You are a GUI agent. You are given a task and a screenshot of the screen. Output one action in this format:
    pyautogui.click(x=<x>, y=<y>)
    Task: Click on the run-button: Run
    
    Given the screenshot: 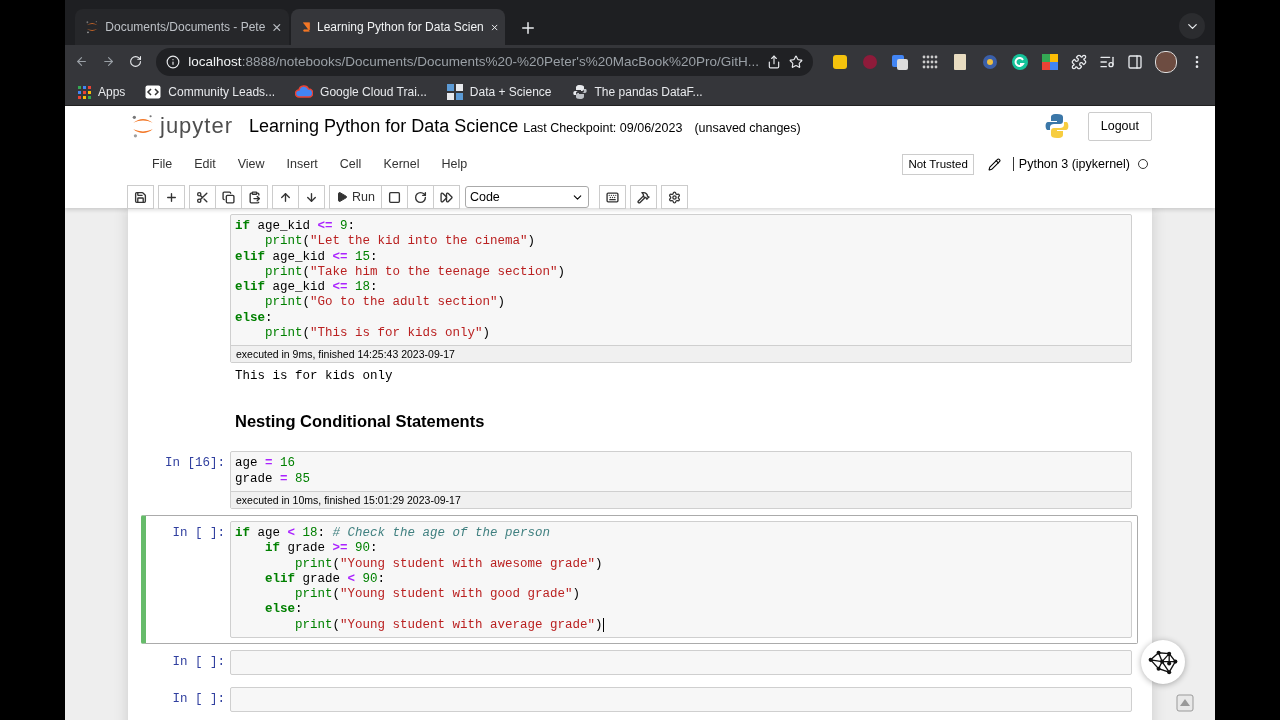 What is the action you would take?
    pyautogui.click(x=355, y=197)
    